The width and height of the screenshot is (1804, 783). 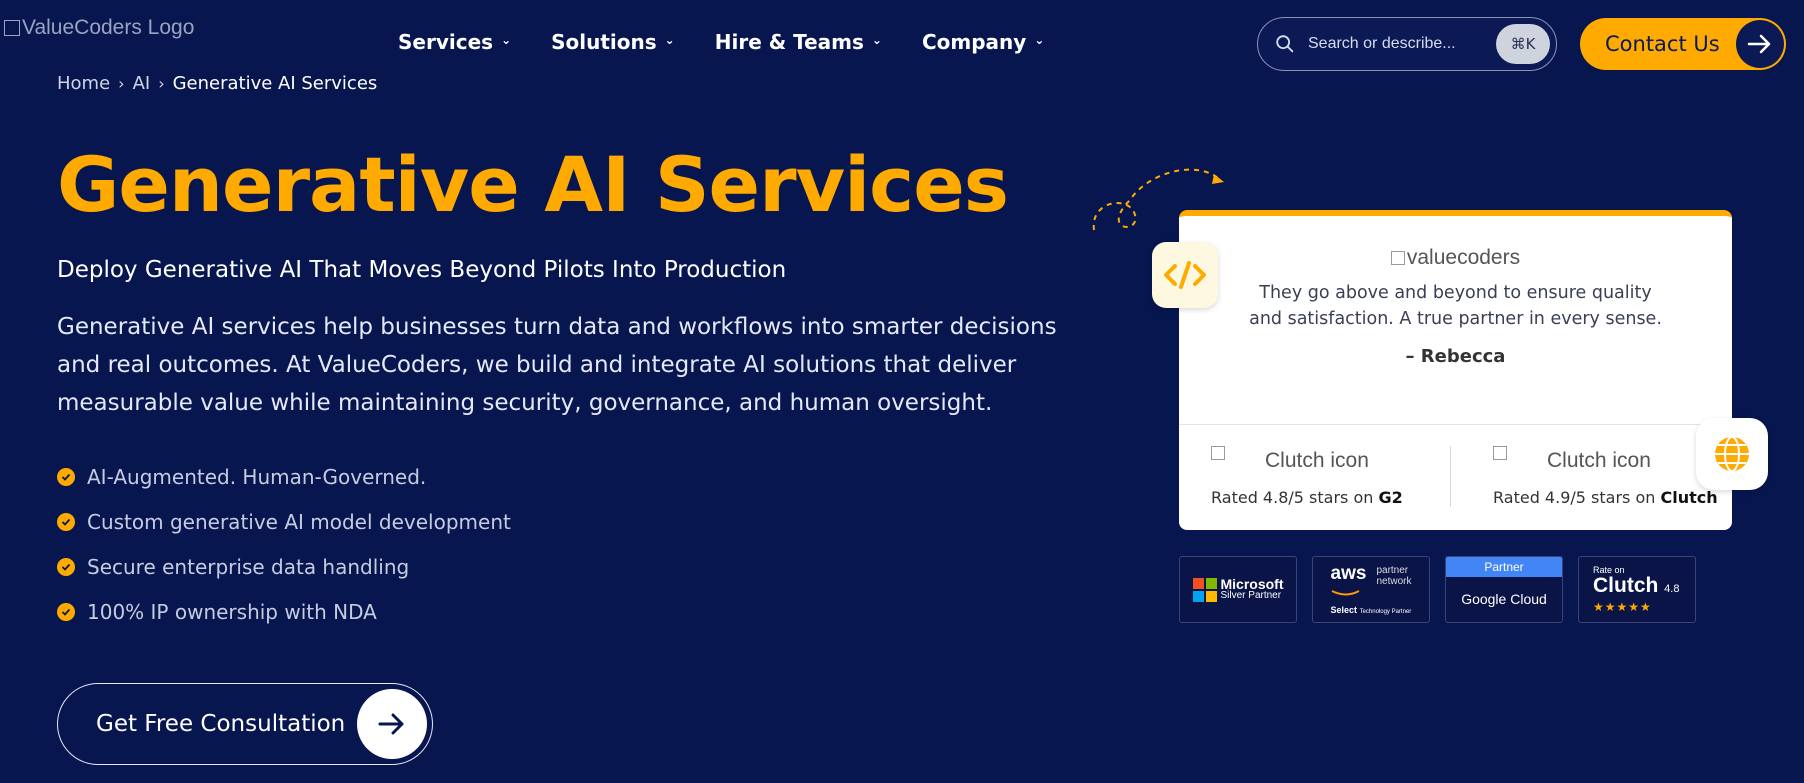 I want to click on get-free-consultation-button: Get Free Consultation, so click(x=245, y=724).